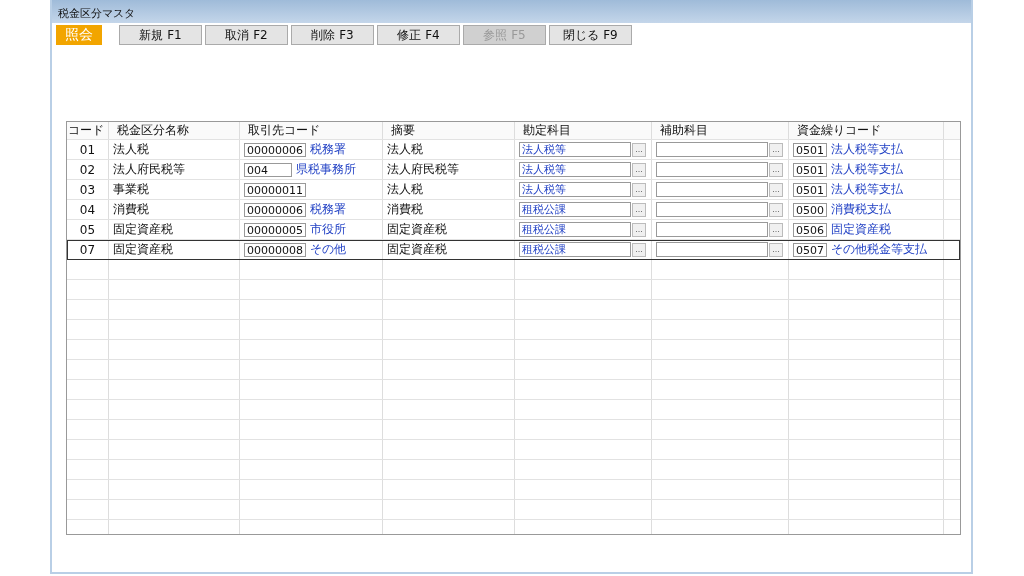  I want to click on partner-code-field: 00000005, so click(275, 229).